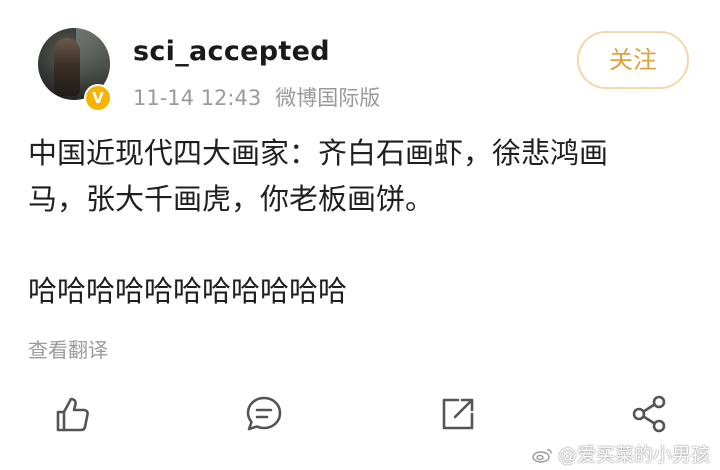 The image size is (720, 470). I want to click on like-button, so click(72, 414).